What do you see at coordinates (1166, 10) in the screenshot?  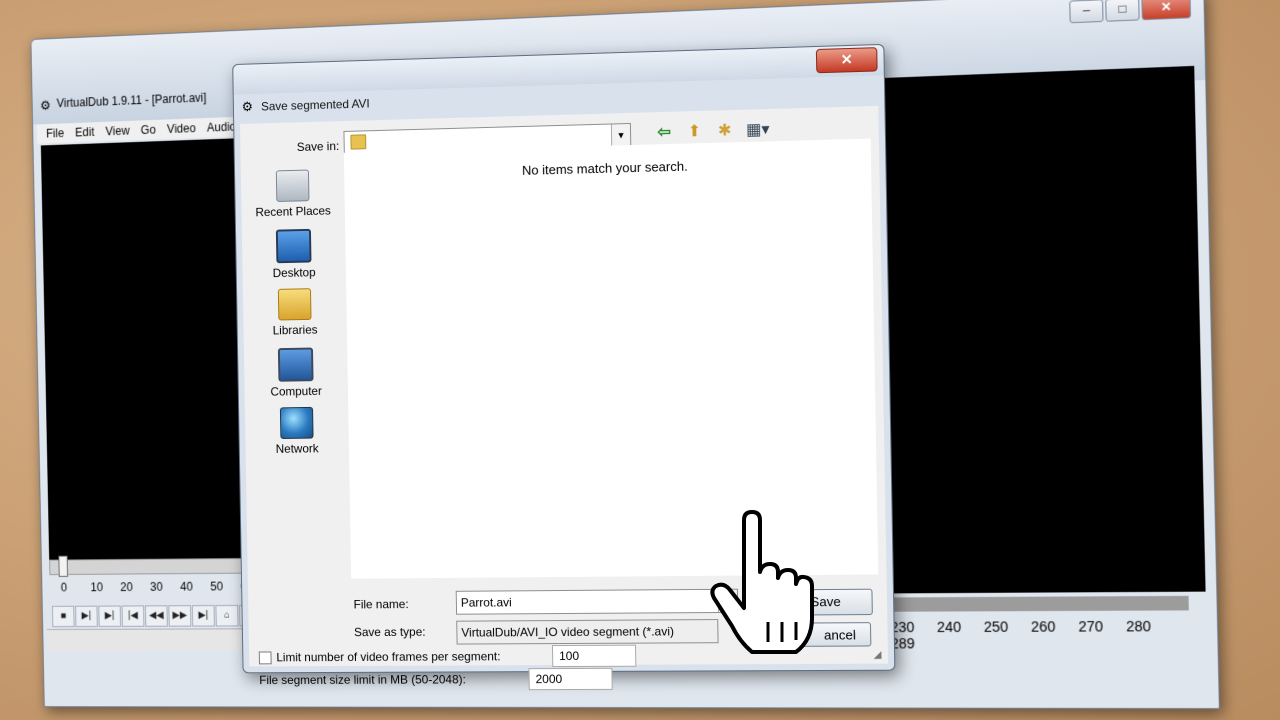 I see `close-button: ✕` at bounding box center [1166, 10].